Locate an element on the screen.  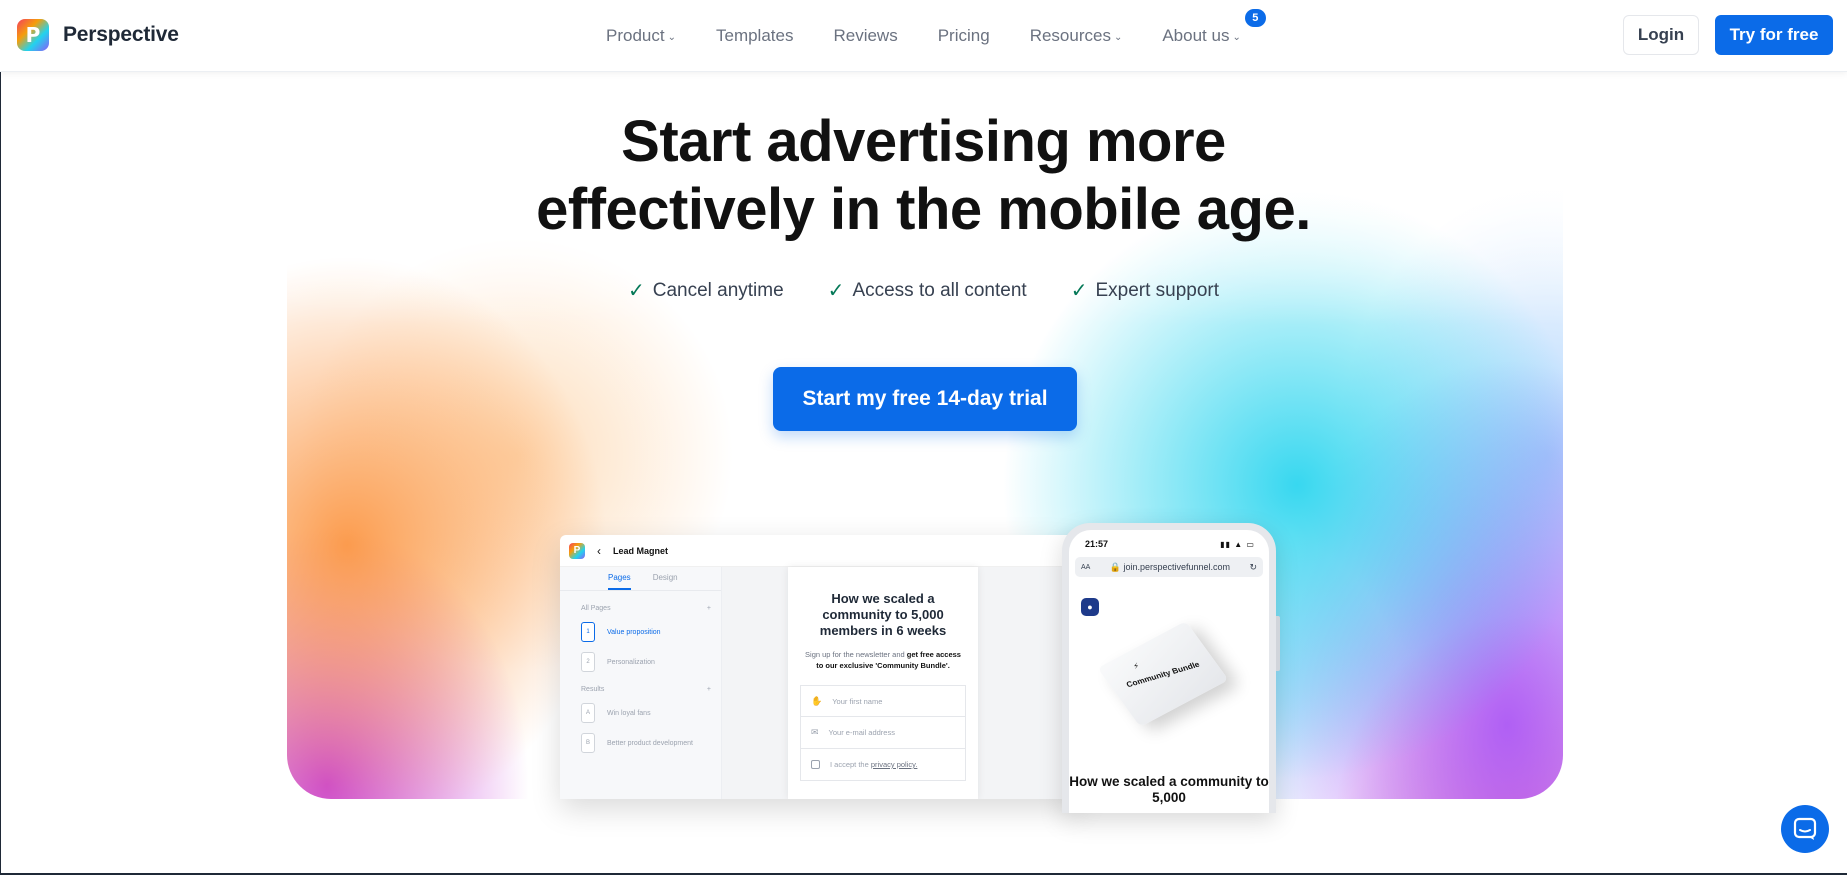
group-label: Results is located at coordinates (593, 689).